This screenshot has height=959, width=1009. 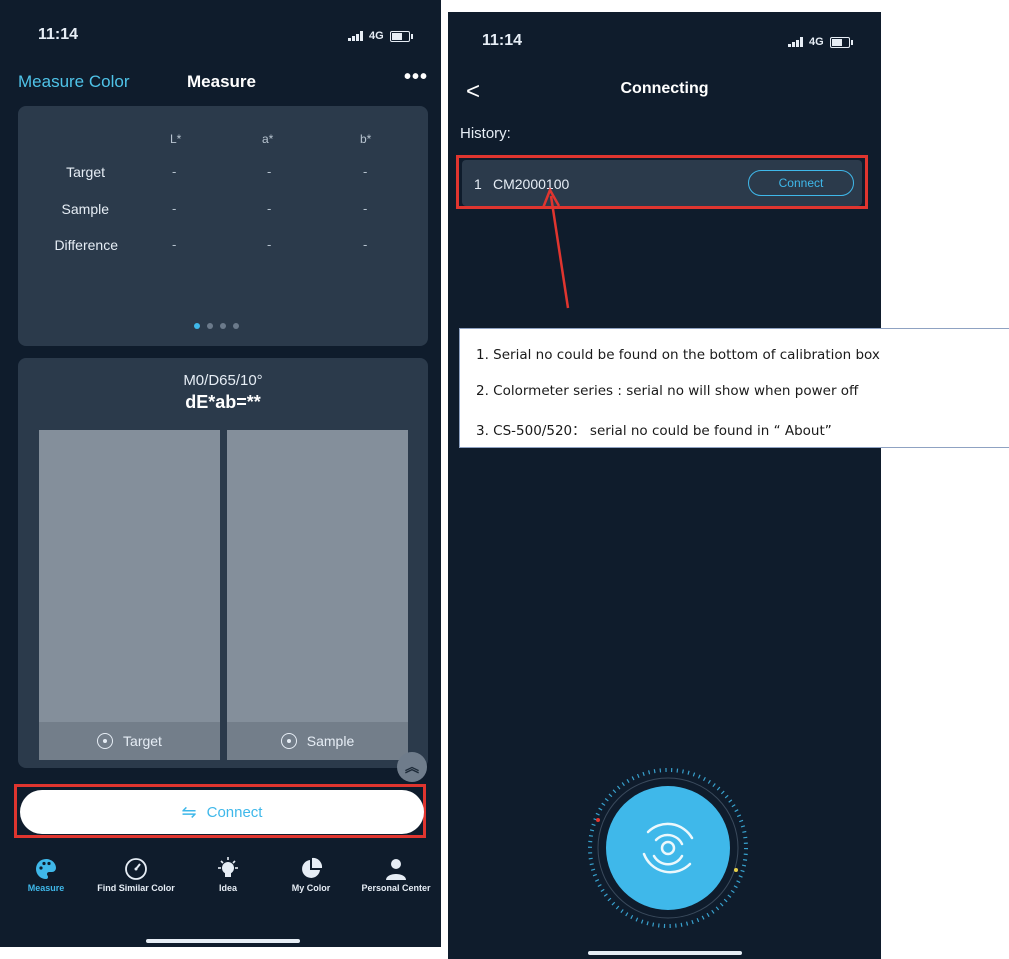 I want to click on annotation-arrow, so click(x=555, y=248).